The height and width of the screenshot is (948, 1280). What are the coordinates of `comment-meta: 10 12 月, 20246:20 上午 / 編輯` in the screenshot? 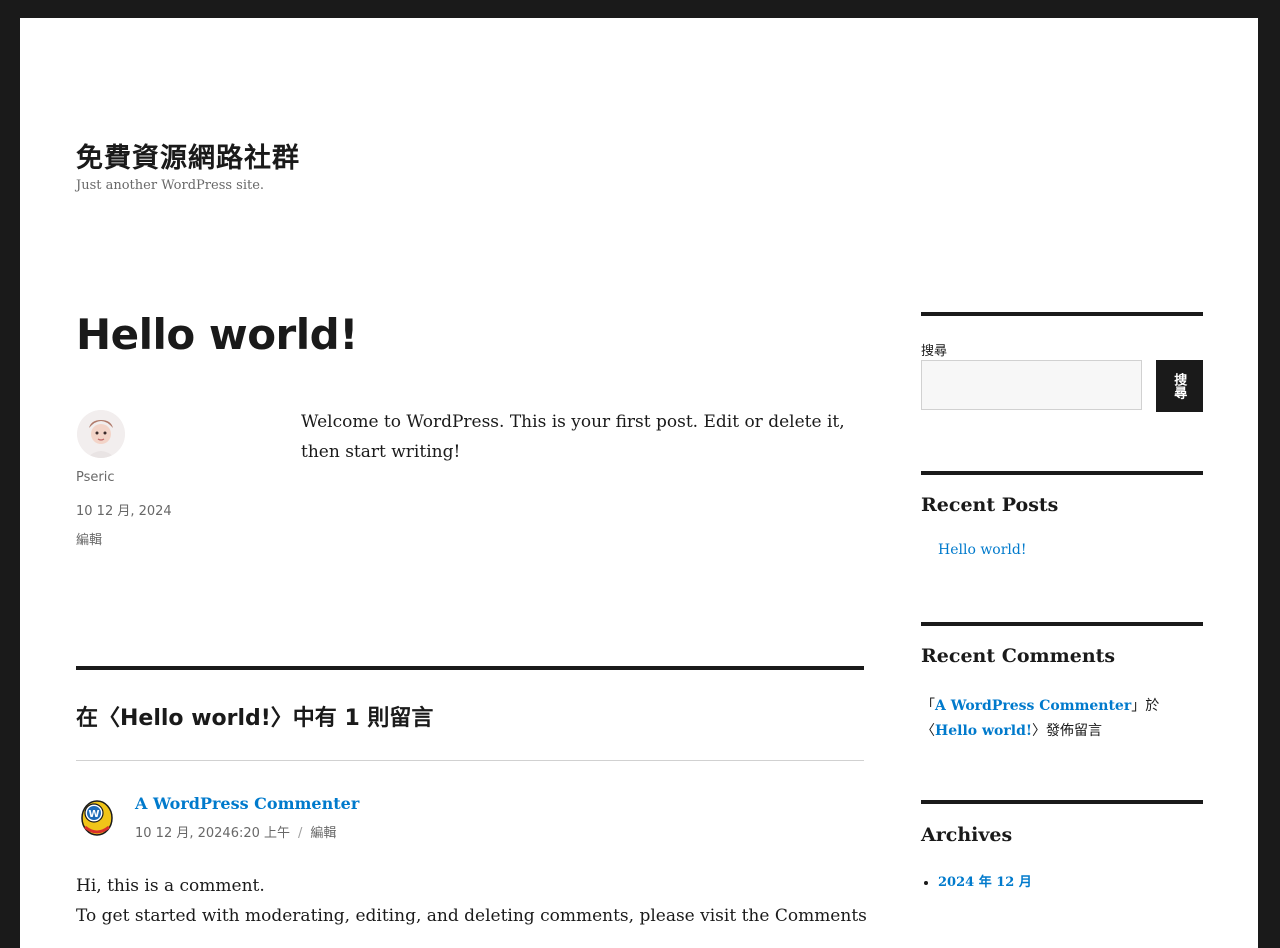 It's located at (235, 831).